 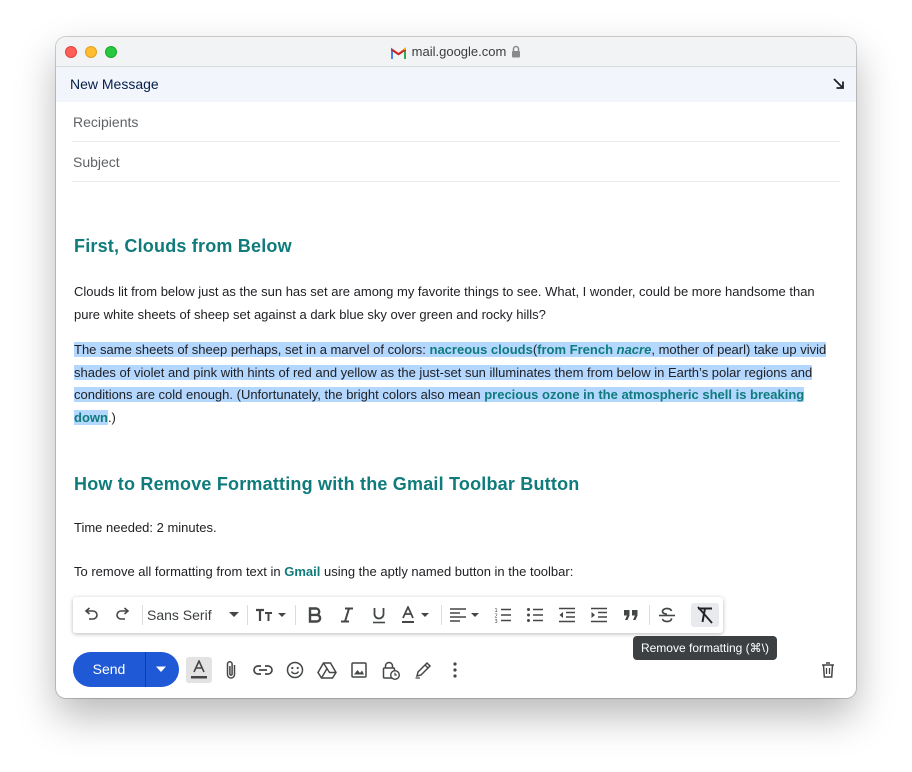 I want to click on paragraph-time: Time needed: 2 minutes., so click(x=145, y=527).